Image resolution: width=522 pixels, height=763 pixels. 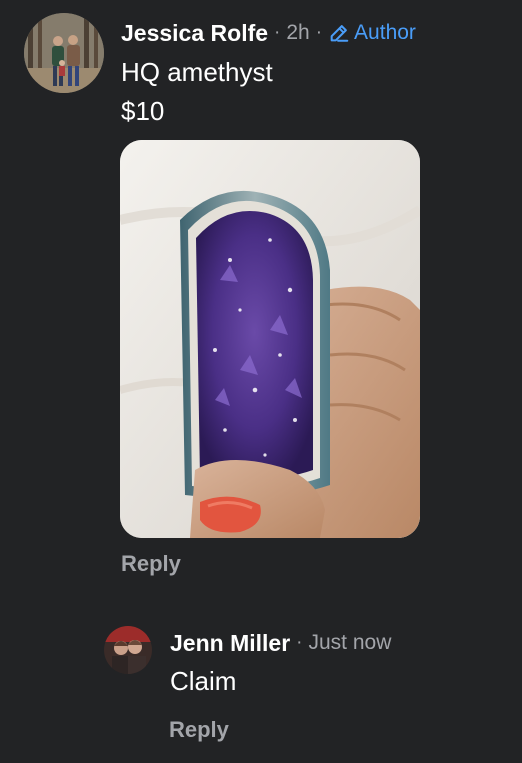 What do you see at coordinates (151, 564) in the screenshot?
I see `reply-button: Reply` at bounding box center [151, 564].